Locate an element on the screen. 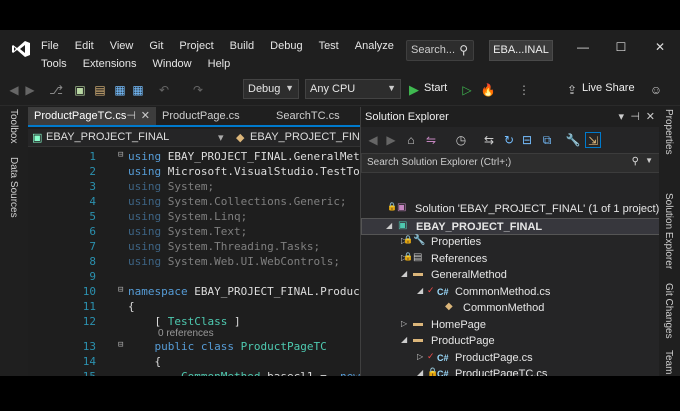 This screenshot has height=411, width=680. redo-icon: ↷ is located at coordinates (198, 90).